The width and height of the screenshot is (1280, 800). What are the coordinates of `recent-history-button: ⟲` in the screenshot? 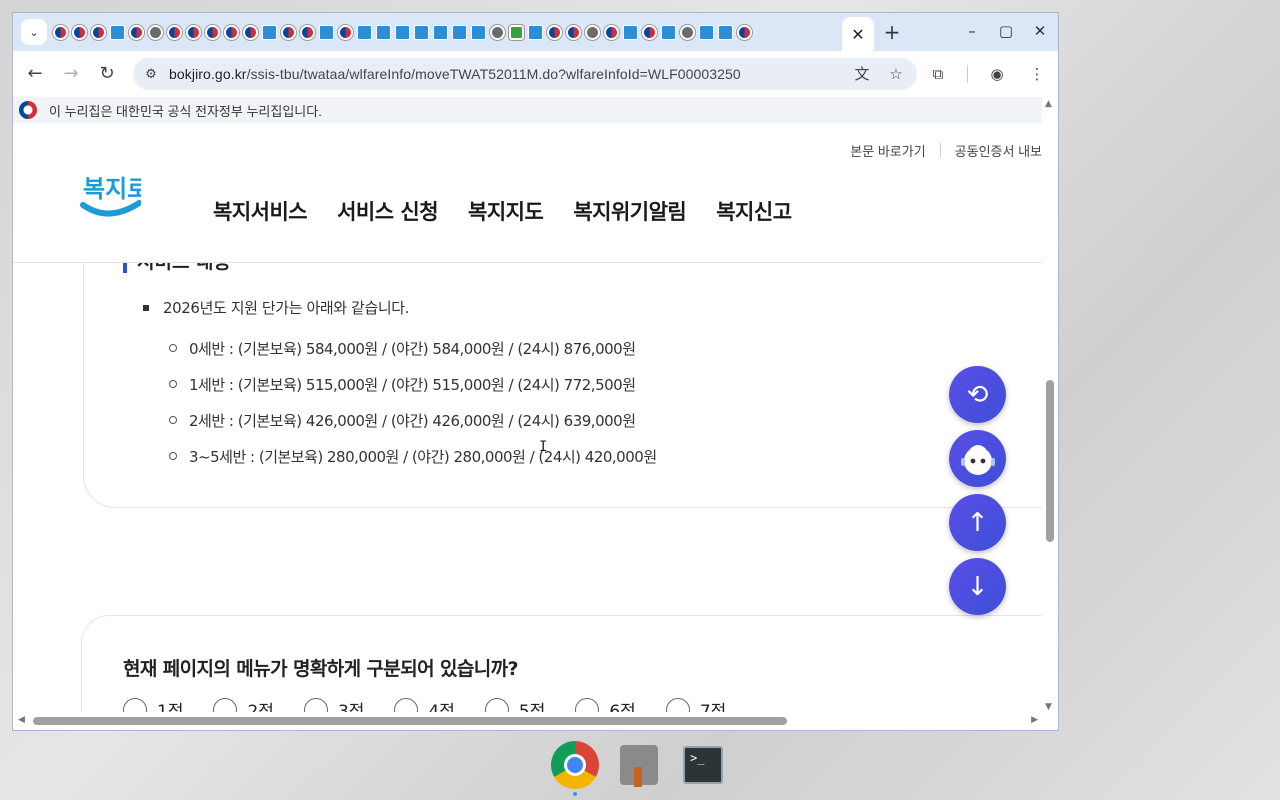 It's located at (977, 394).